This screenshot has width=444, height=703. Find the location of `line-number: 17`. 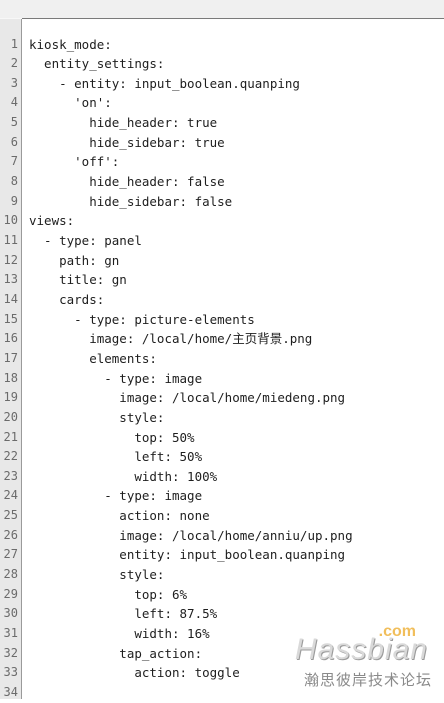

line-number: 17 is located at coordinates (10, 357).